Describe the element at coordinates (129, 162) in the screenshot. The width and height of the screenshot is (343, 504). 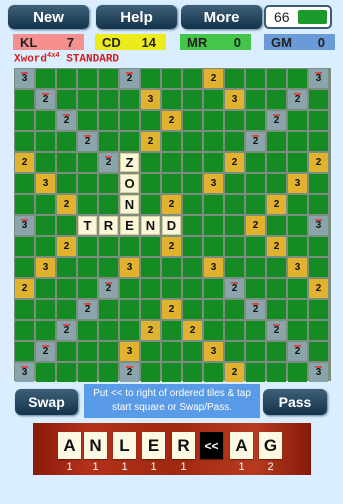
I see `board-tile: Z` at that location.